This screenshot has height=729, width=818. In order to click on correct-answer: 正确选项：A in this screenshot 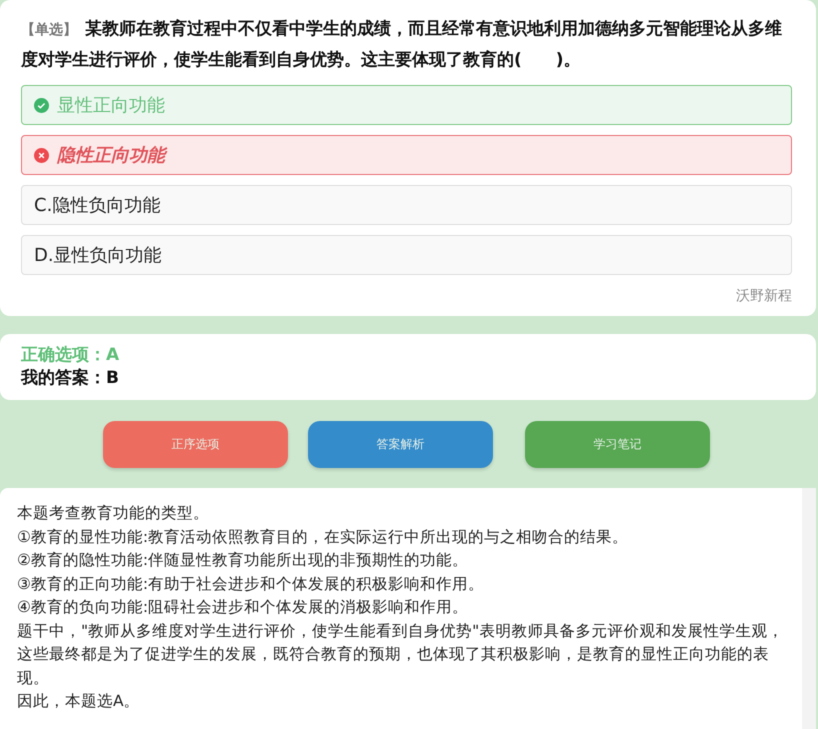, I will do `click(70, 355)`.